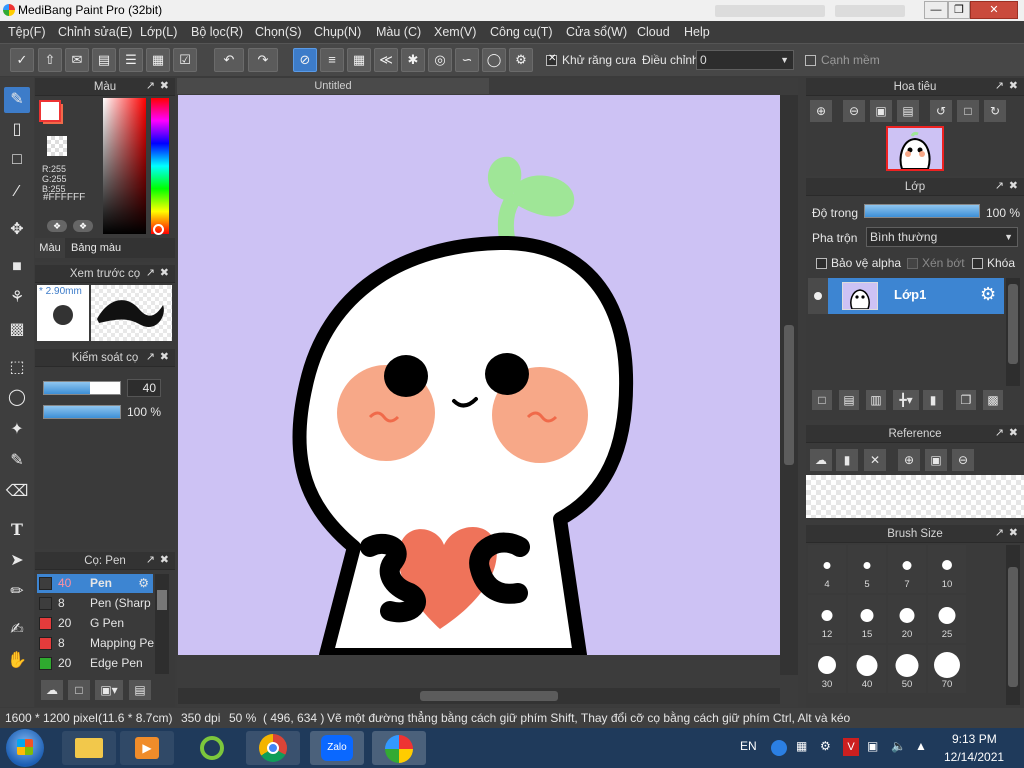  Describe the element at coordinates (936, 10) in the screenshot. I see `minimize-button: —` at that location.